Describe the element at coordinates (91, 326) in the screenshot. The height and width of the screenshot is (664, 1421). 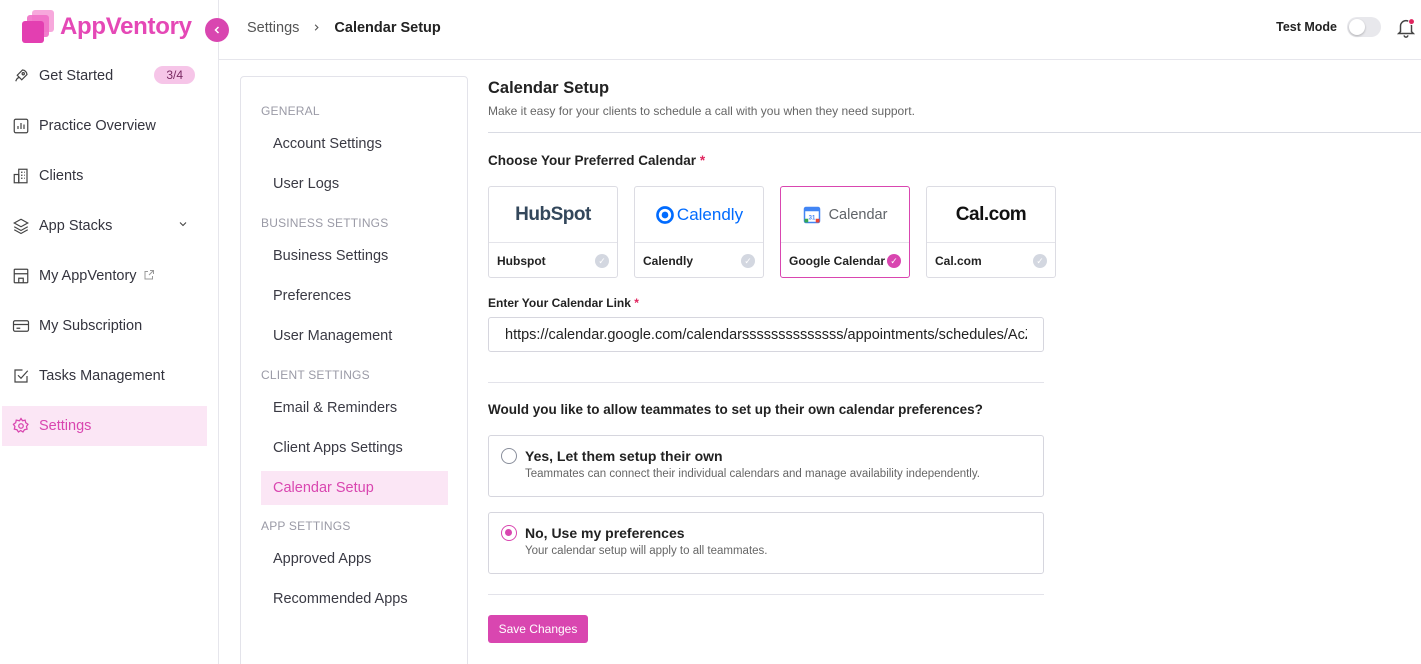
I see `sidebar-item-label: My Subscription` at that location.